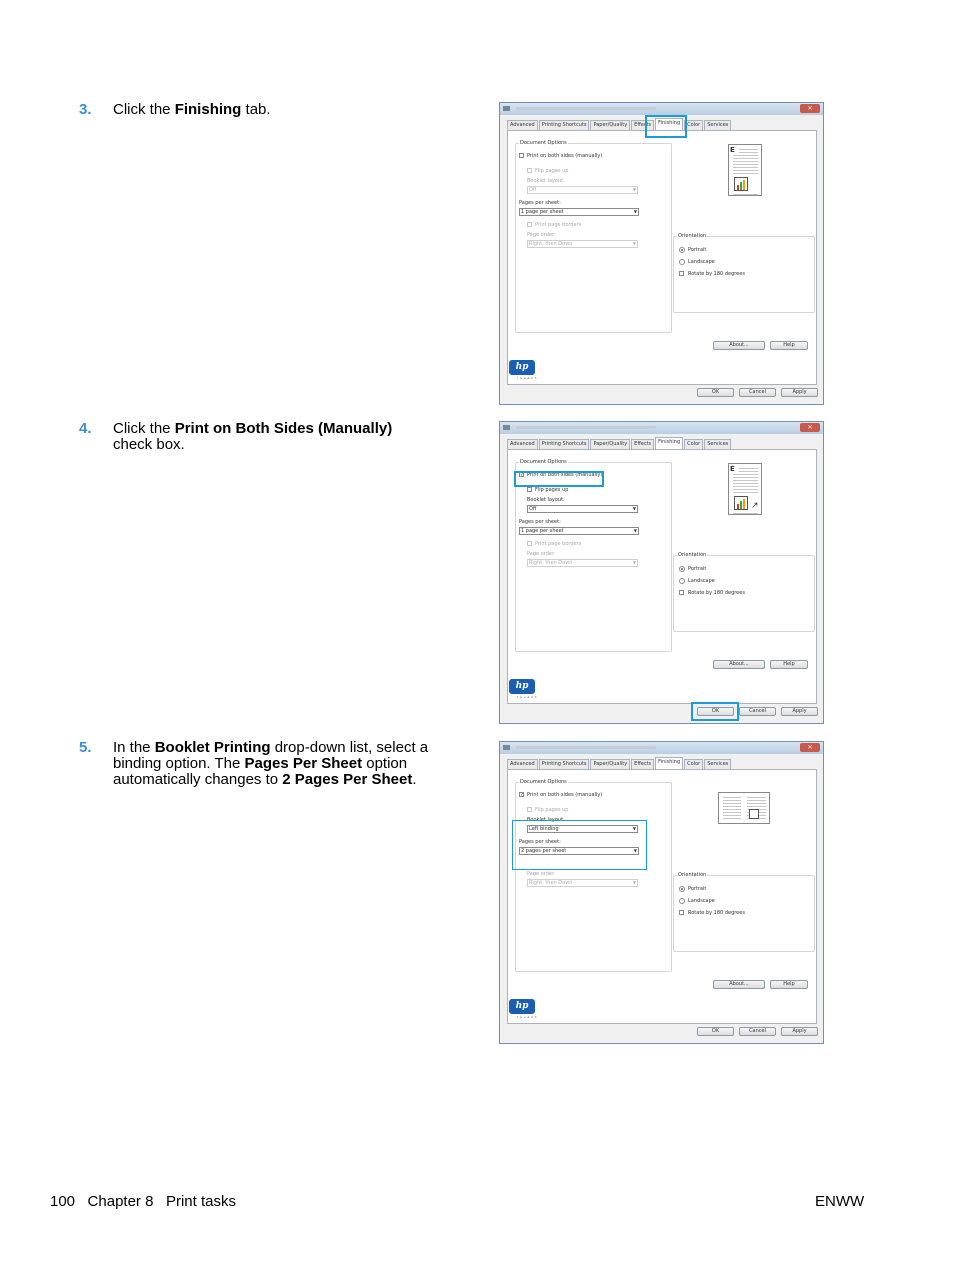 The height and width of the screenshot is (1270, 954). Describe the element at coordinates (63, 1201) in the screenshot. I see `page-number: 100` at that location.